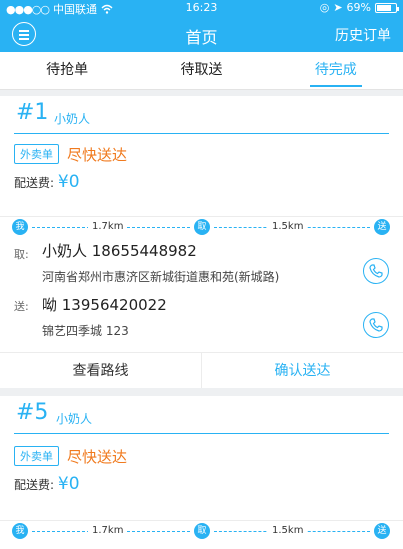  What do you see at coordinates (201, 34) in the screenshot?
I see `nav-bar: 首页 历史订单` at bounding box center [201, 34].